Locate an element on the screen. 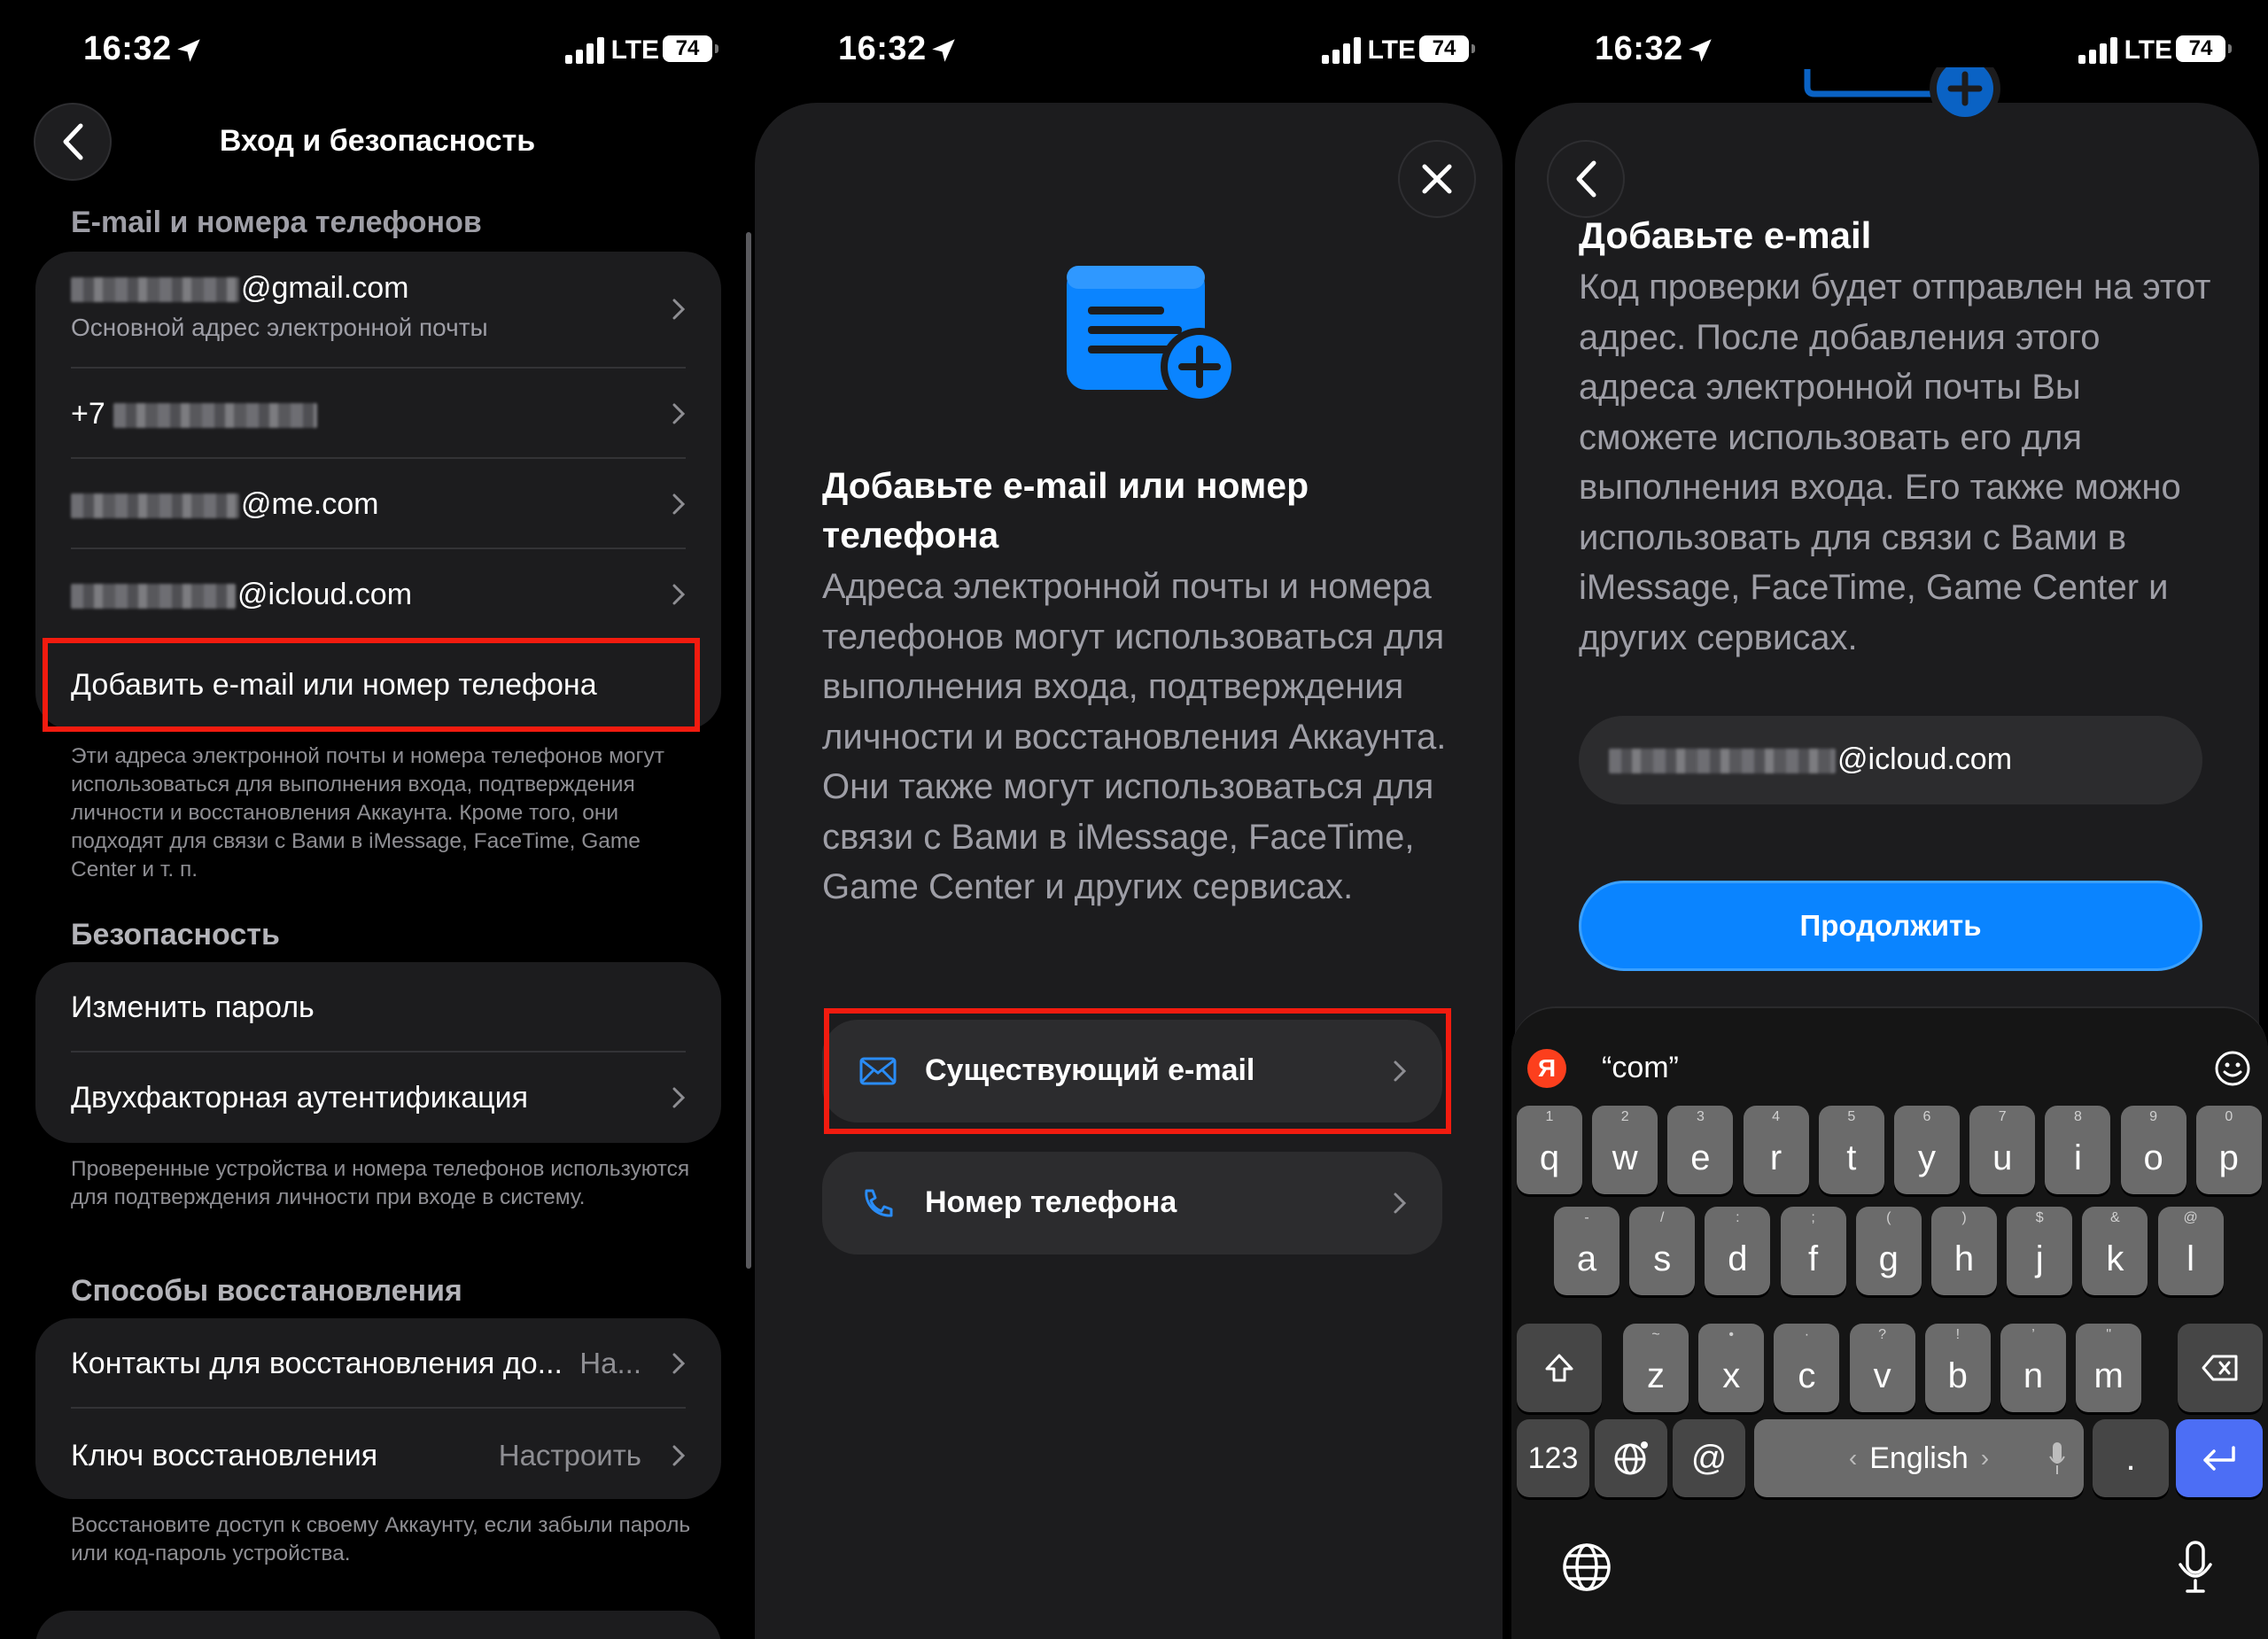  numbers-key: 123 is located at coordinates (1553, 1458).